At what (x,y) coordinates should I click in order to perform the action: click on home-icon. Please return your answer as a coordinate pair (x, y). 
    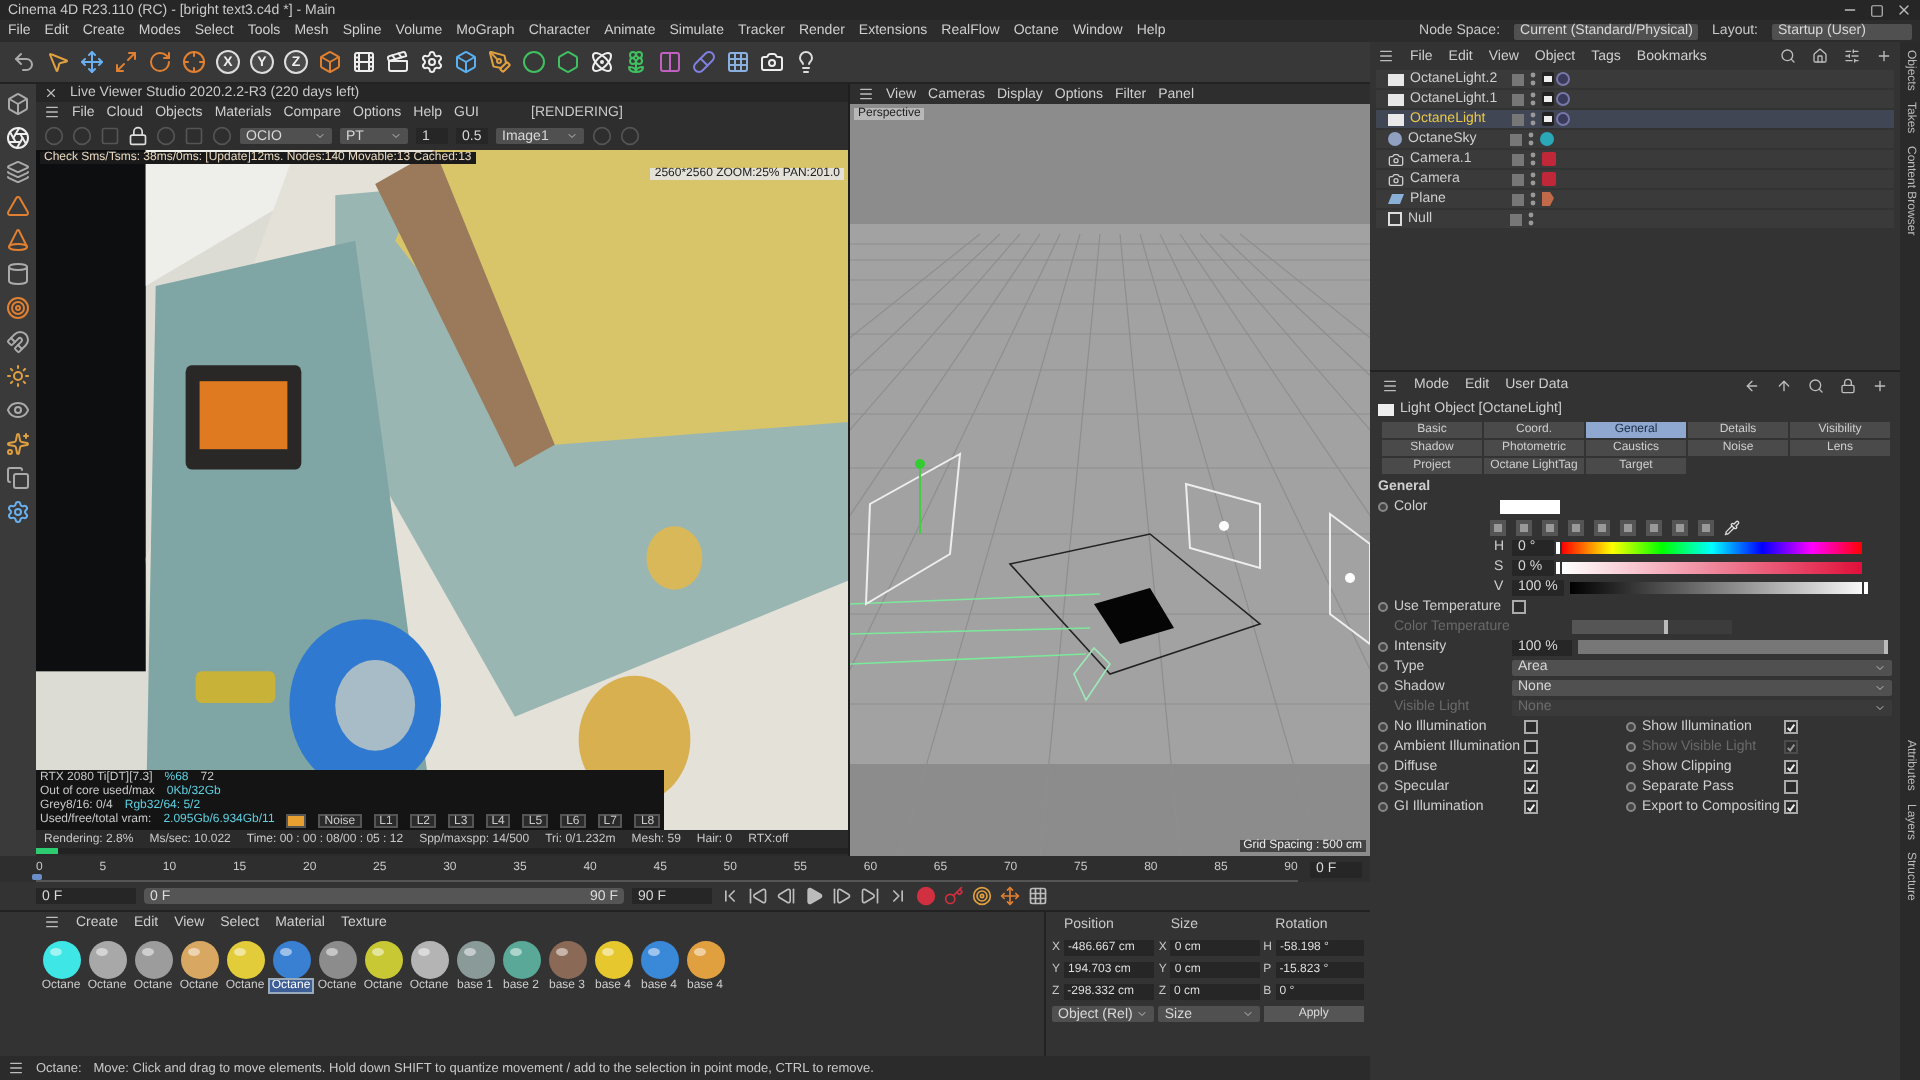
    Looking at the image, I should click on (1820, 56).